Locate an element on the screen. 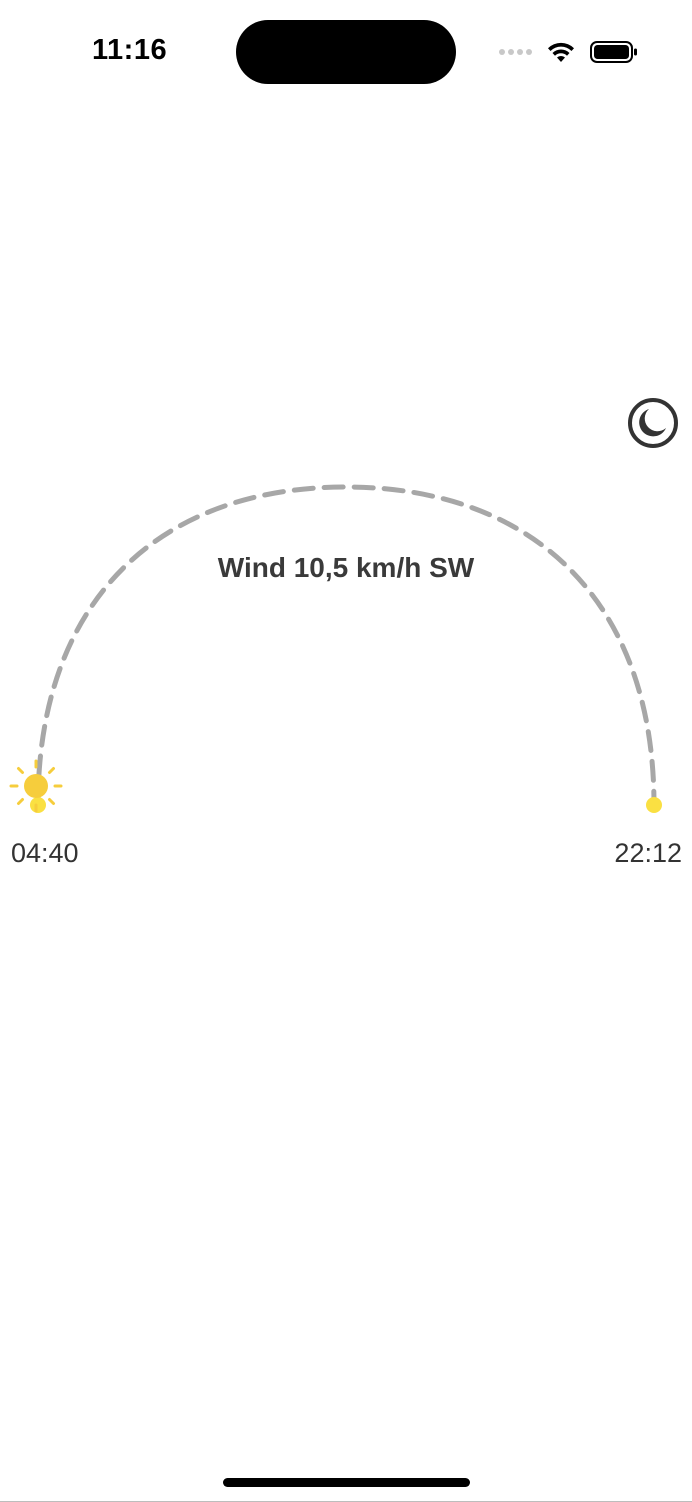  sunrise-endpoint is located at coordinates (38, 805).